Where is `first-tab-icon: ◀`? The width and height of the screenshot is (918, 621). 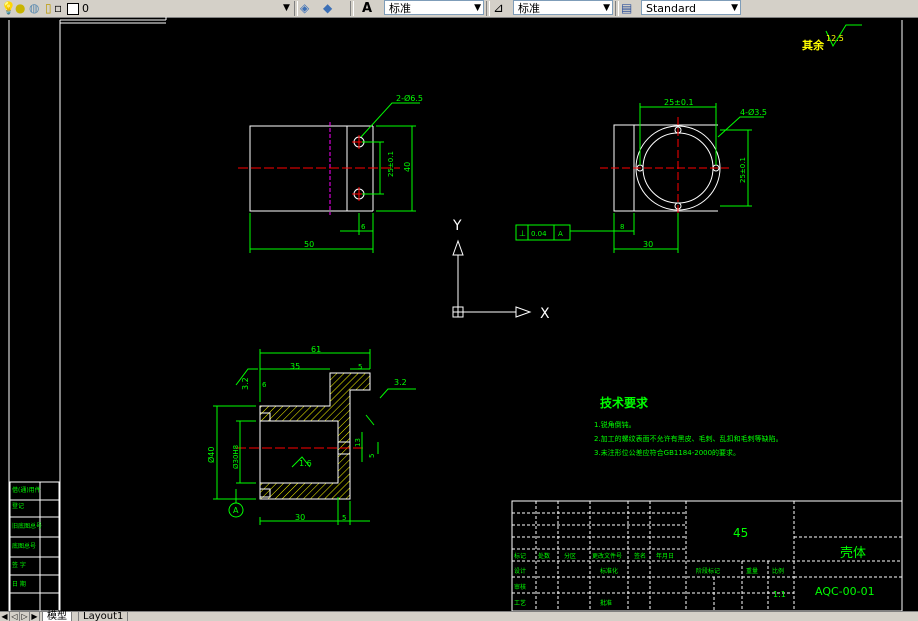
first-tab-icon: ◀ is located at coordinates (5, 616).